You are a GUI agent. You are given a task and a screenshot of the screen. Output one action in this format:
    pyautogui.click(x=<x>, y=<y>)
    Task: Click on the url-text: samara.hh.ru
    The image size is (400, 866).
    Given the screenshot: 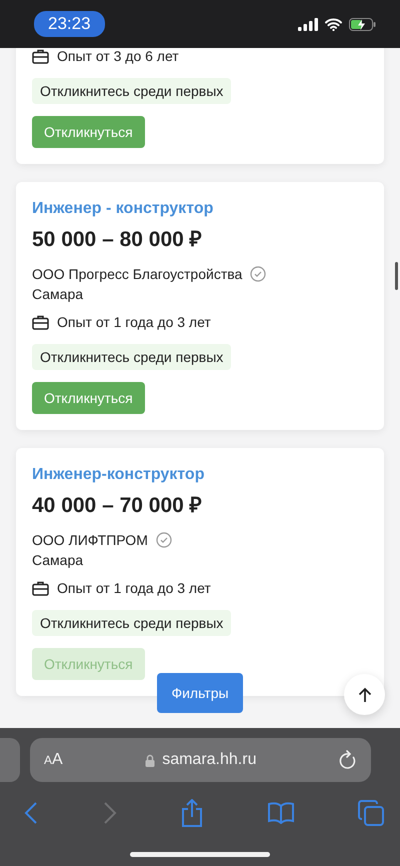 What is the action you would take?
    pyautogui.click(x=209, y=760)
    